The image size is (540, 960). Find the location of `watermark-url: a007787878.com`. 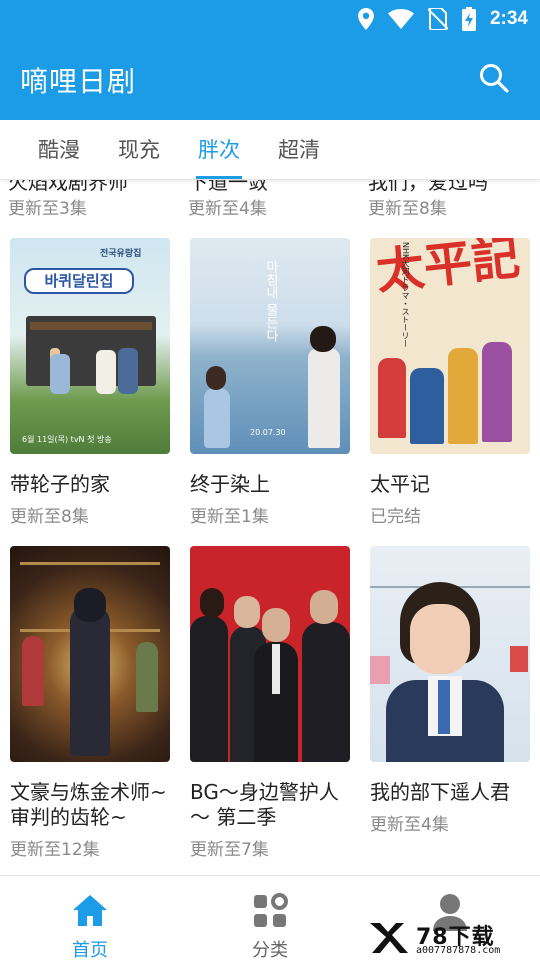

watermark-url: a007787878.com is located at coordinates (458, 950).